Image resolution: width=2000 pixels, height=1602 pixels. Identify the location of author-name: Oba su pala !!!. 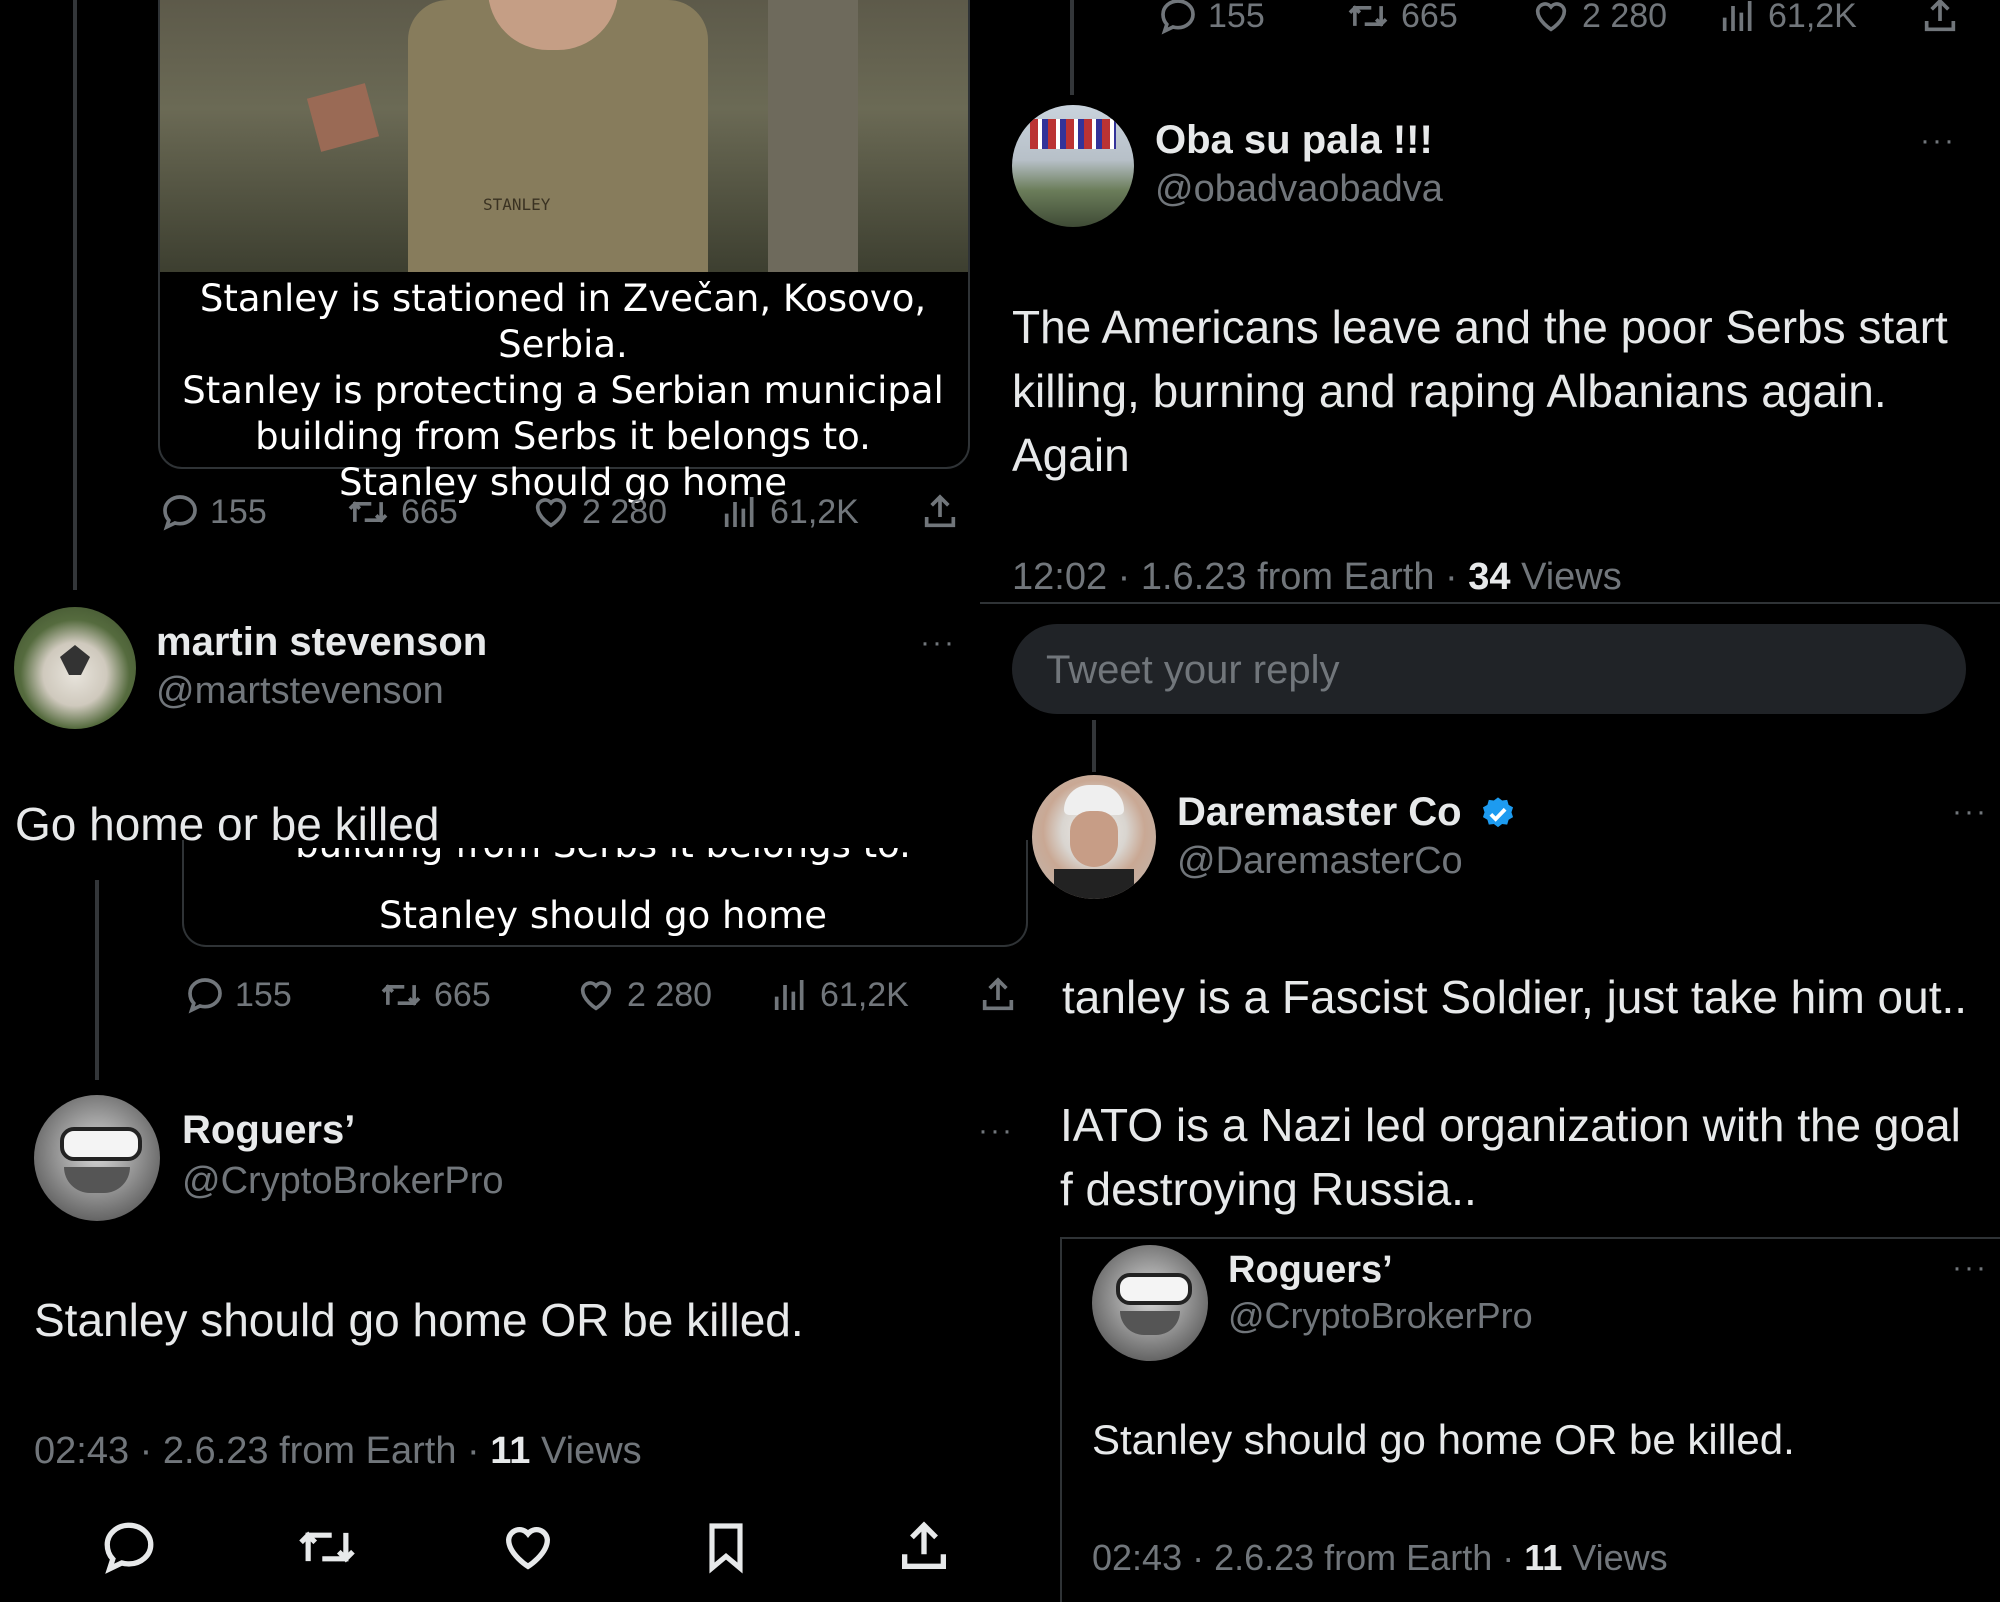
(1294, 140).